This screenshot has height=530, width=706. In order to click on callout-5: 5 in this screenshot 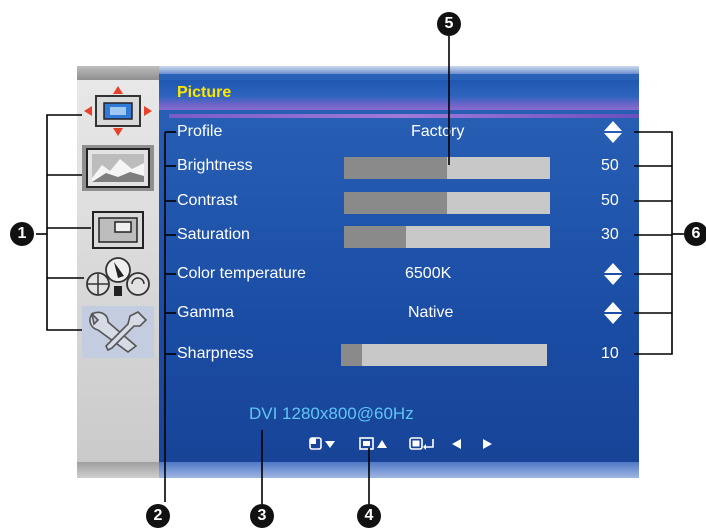, I will do `click(449, 24)`.